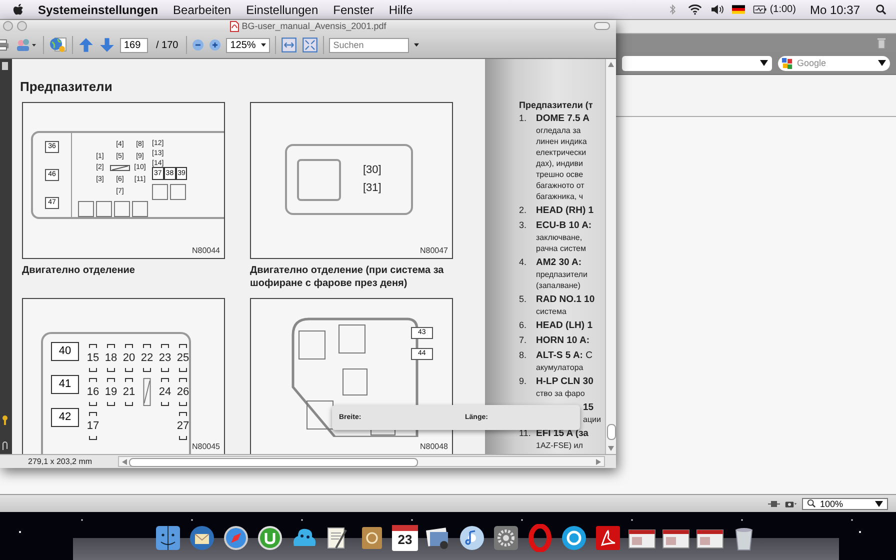  What do you see at coordinates (310, 45) in the screenshot?
I see `fit-page-icon` at bounding box center [310, 45].